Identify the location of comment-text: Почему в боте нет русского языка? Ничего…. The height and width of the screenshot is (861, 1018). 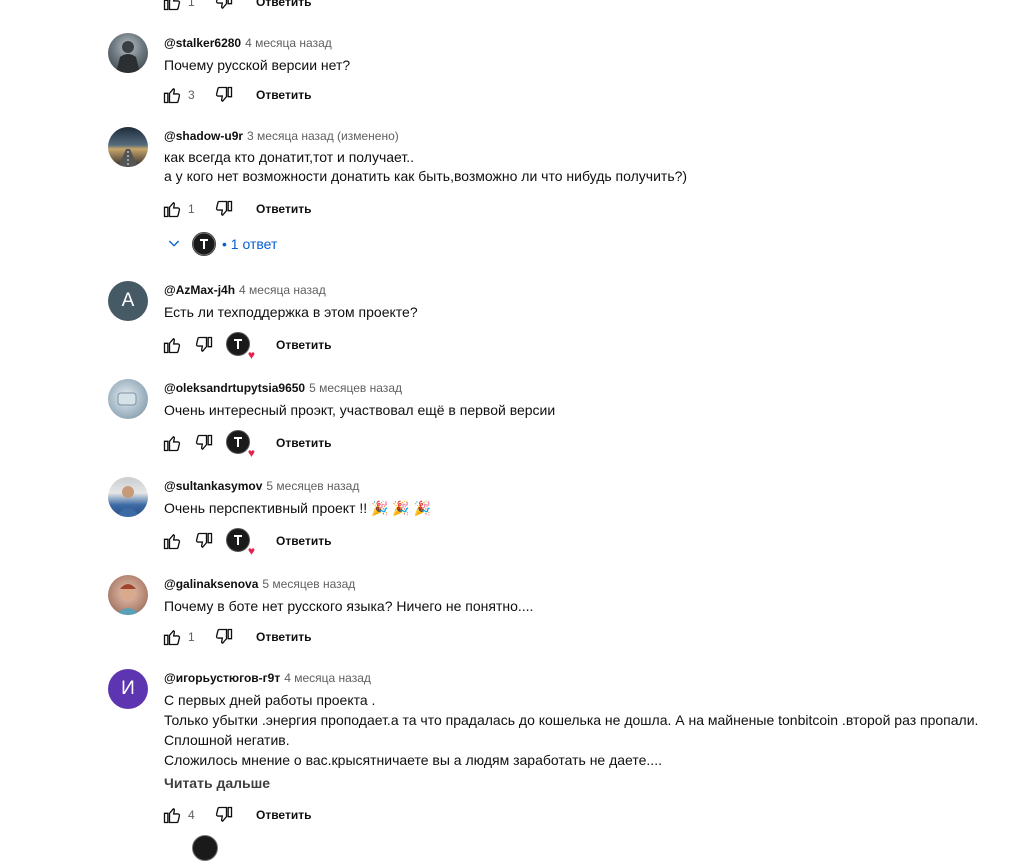
(349, 606).